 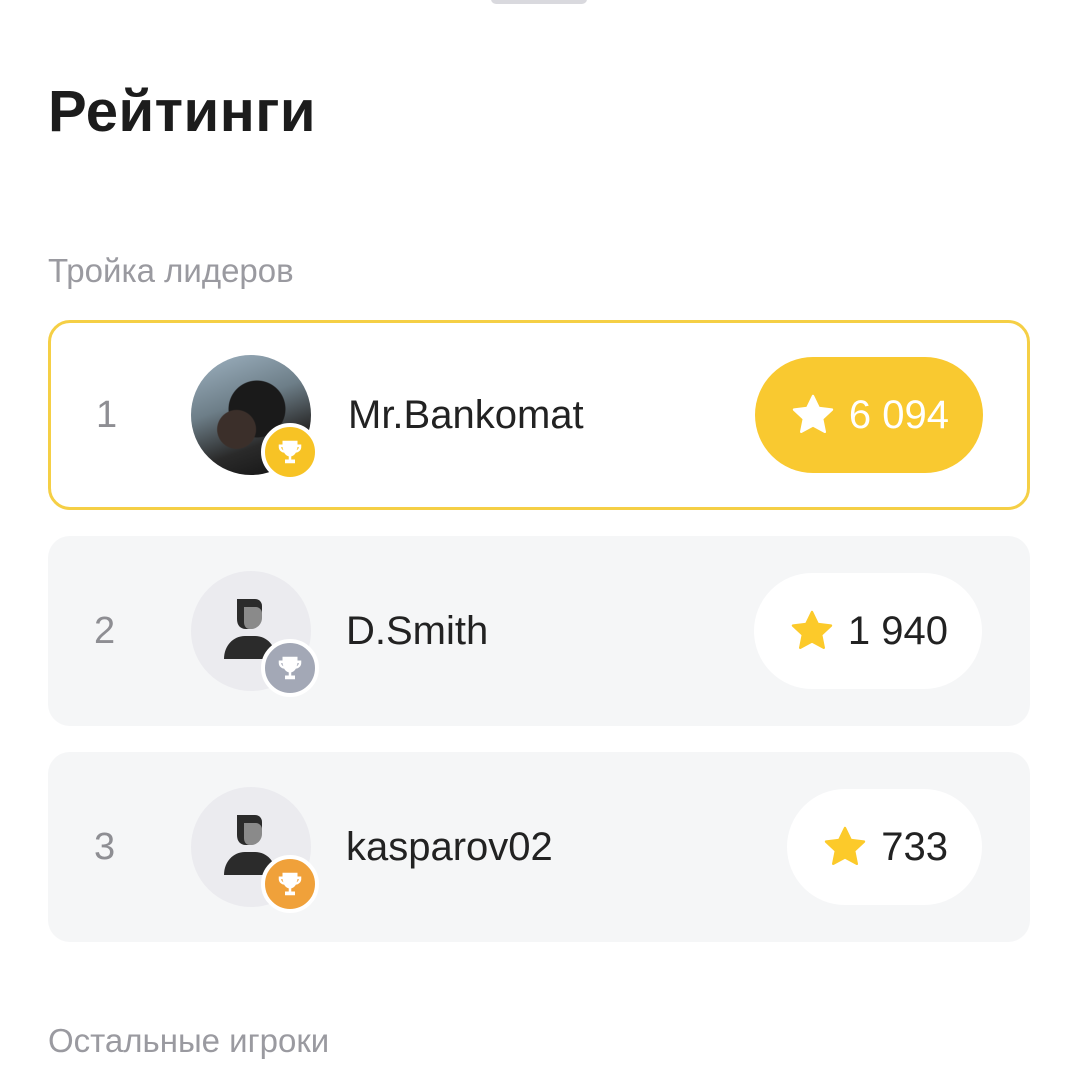 What do you see at coordinates (107, 414) in the screenshot?
I see `rank-number: 1` at bounding box center [107, 414].